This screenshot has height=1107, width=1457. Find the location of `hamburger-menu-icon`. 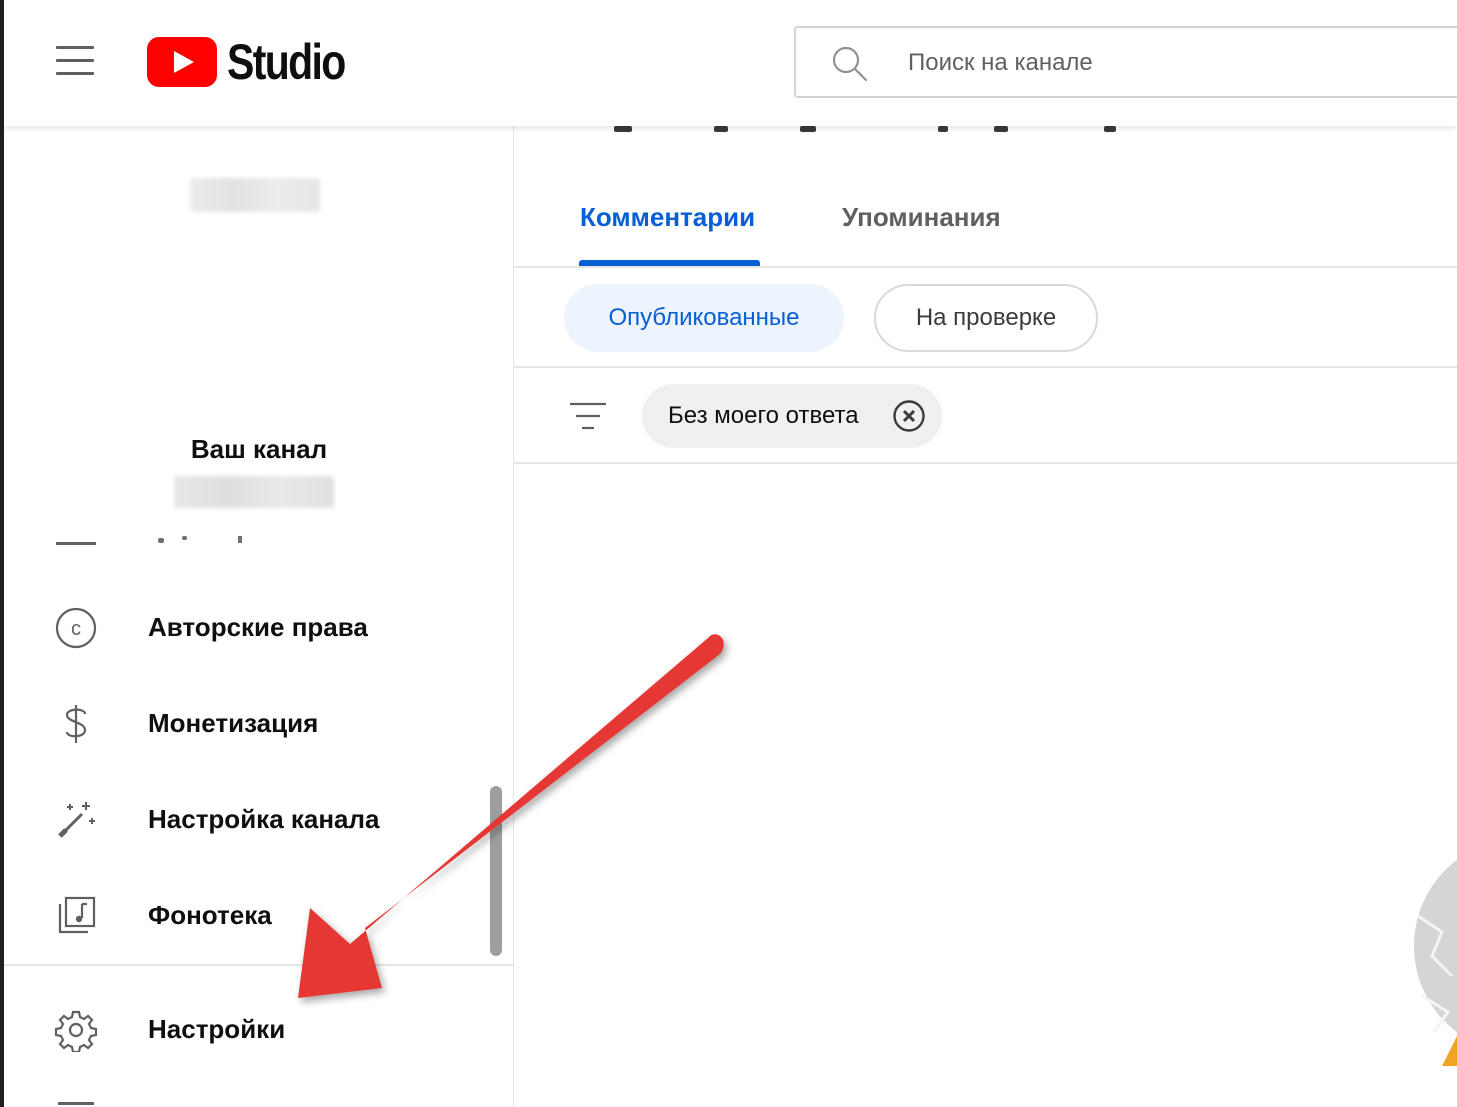

hamburger-menu-icon is located at coordinates (77, 61).